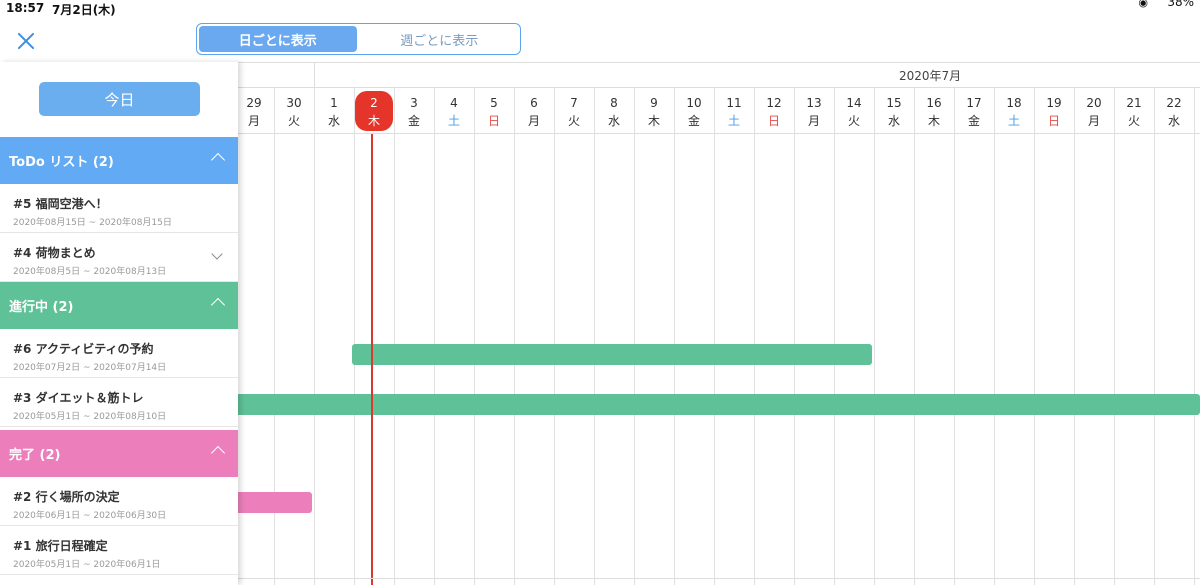 The width and height of the screenshot is (1200, 585). Describe the element at coordinates (26, 41) in the screenshot. I see `close-icon` at that location.